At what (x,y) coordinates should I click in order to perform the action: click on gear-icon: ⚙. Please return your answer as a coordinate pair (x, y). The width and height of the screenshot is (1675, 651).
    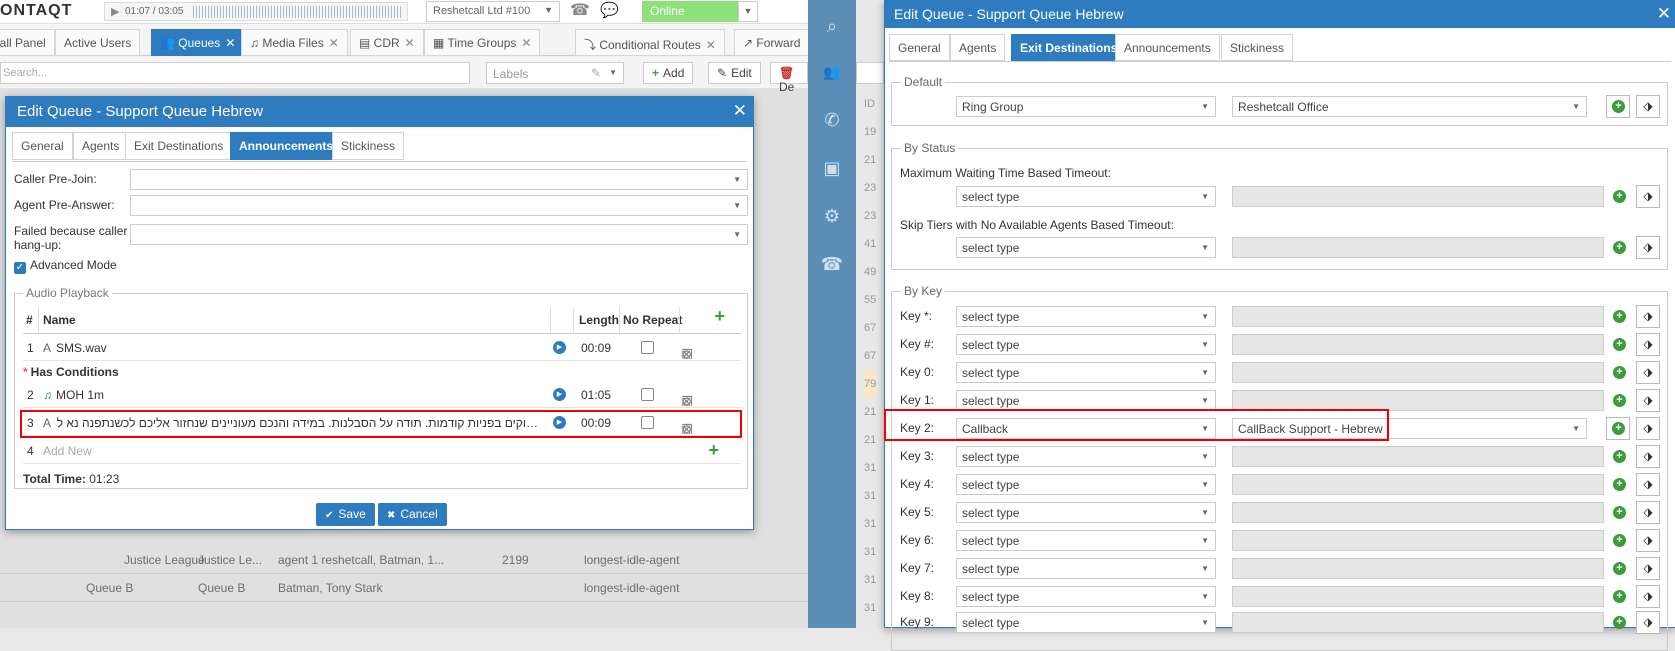
    Looking at the image, I should click on (832, 216).